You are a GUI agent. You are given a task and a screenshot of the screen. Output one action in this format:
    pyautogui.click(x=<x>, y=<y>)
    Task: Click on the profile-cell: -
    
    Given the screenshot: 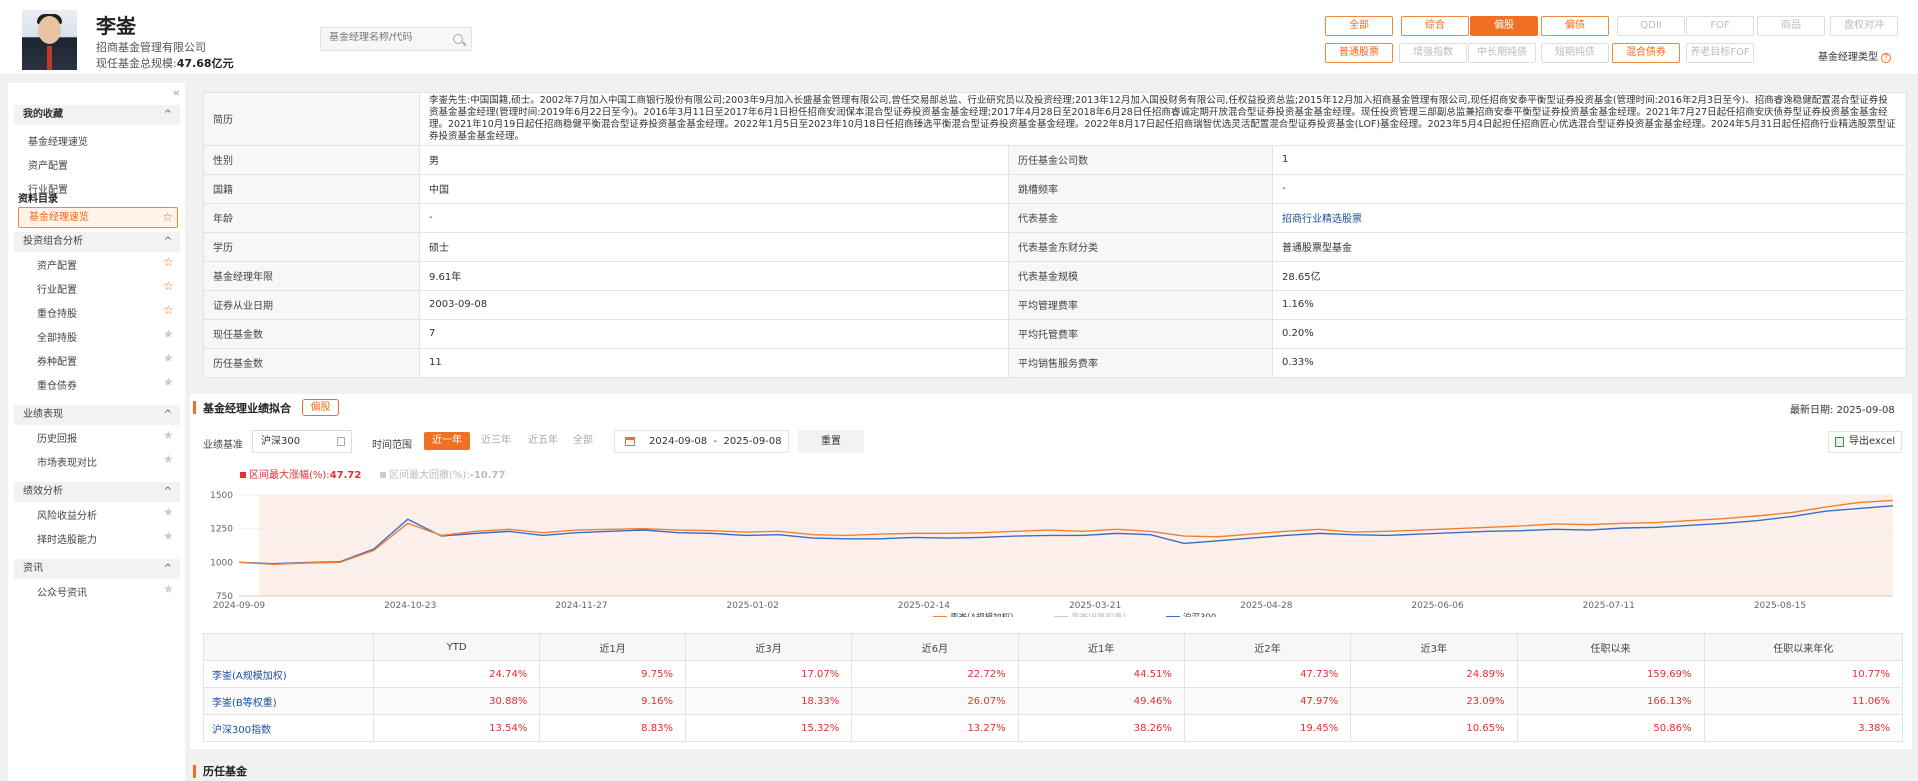 What is the action you would take?
    pyautogui.click(x=714, y=217)
    